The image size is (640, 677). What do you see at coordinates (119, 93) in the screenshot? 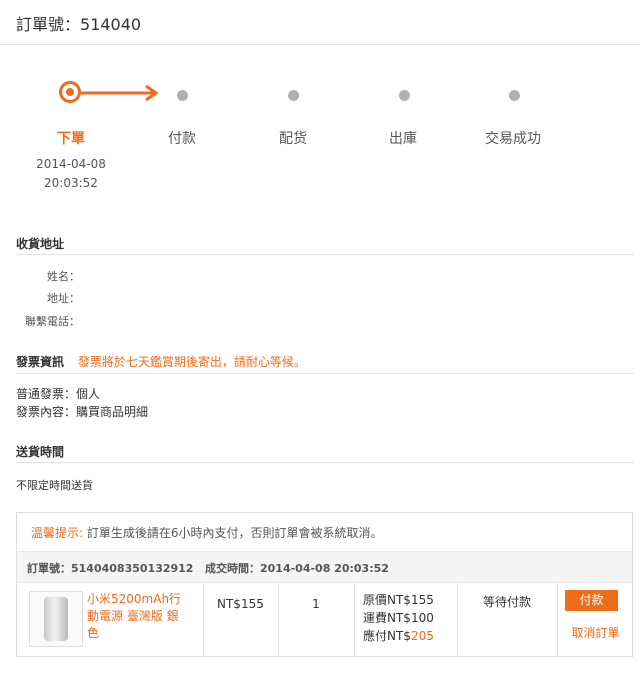
I see `arrow-right-icon` at bounding box center [119, 93].